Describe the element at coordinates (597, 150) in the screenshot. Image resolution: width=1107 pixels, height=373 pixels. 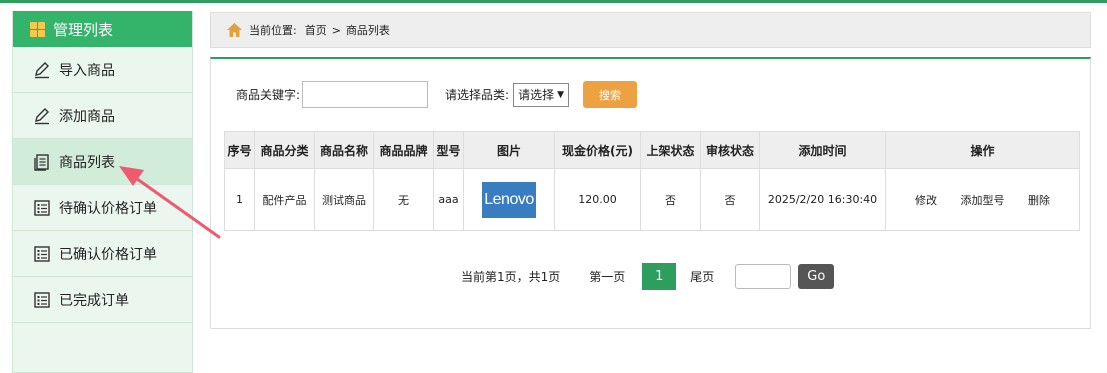
I see `column-header: 现金价格(元)` at that location.